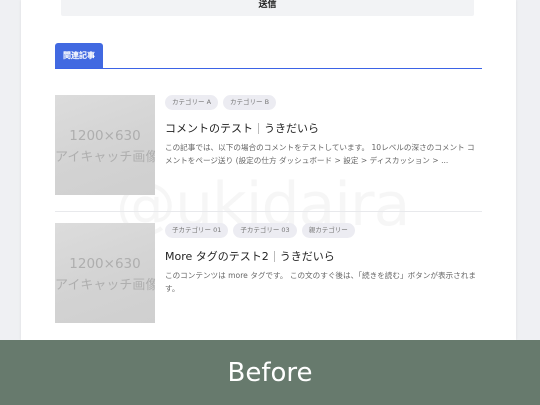 Image resolution: width=540 pixels, height=405 pixels. I want to click on category-tag: カテゴリー B, so click(250, 102).